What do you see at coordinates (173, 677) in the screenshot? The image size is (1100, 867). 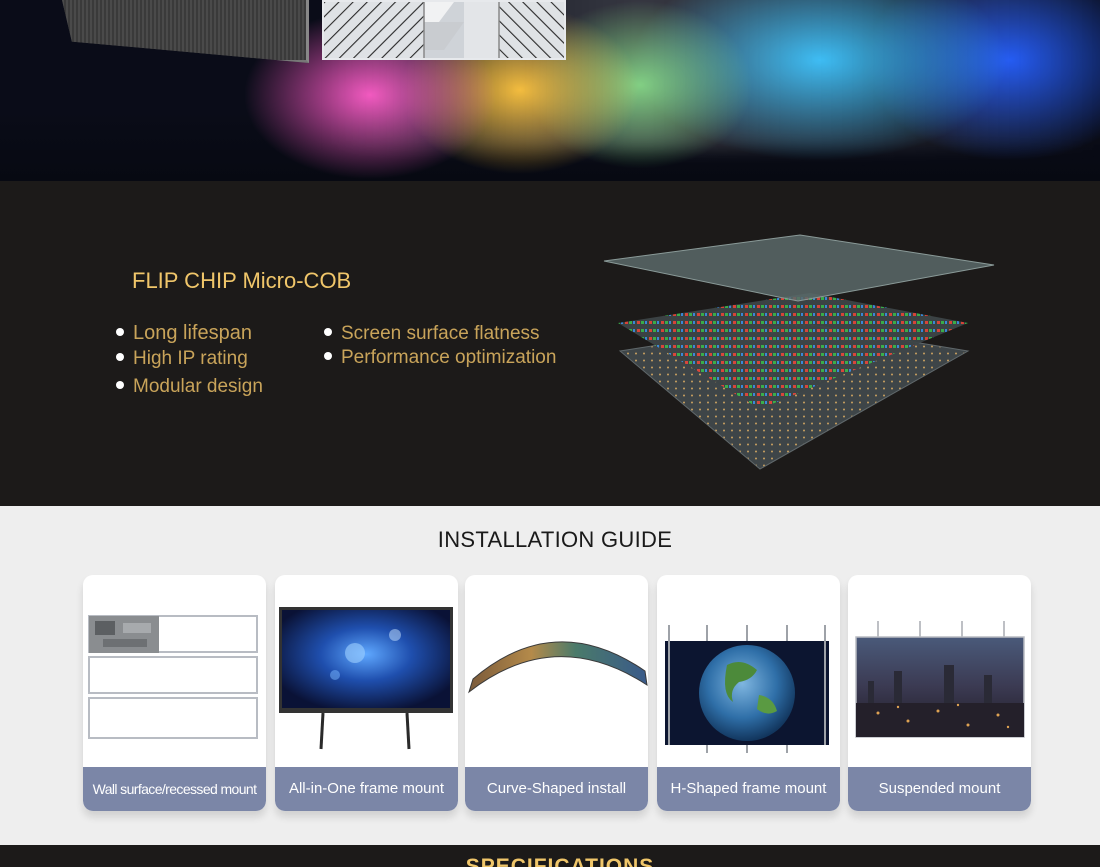 I see `wall-mount-image` at bounding box center [173, 677].